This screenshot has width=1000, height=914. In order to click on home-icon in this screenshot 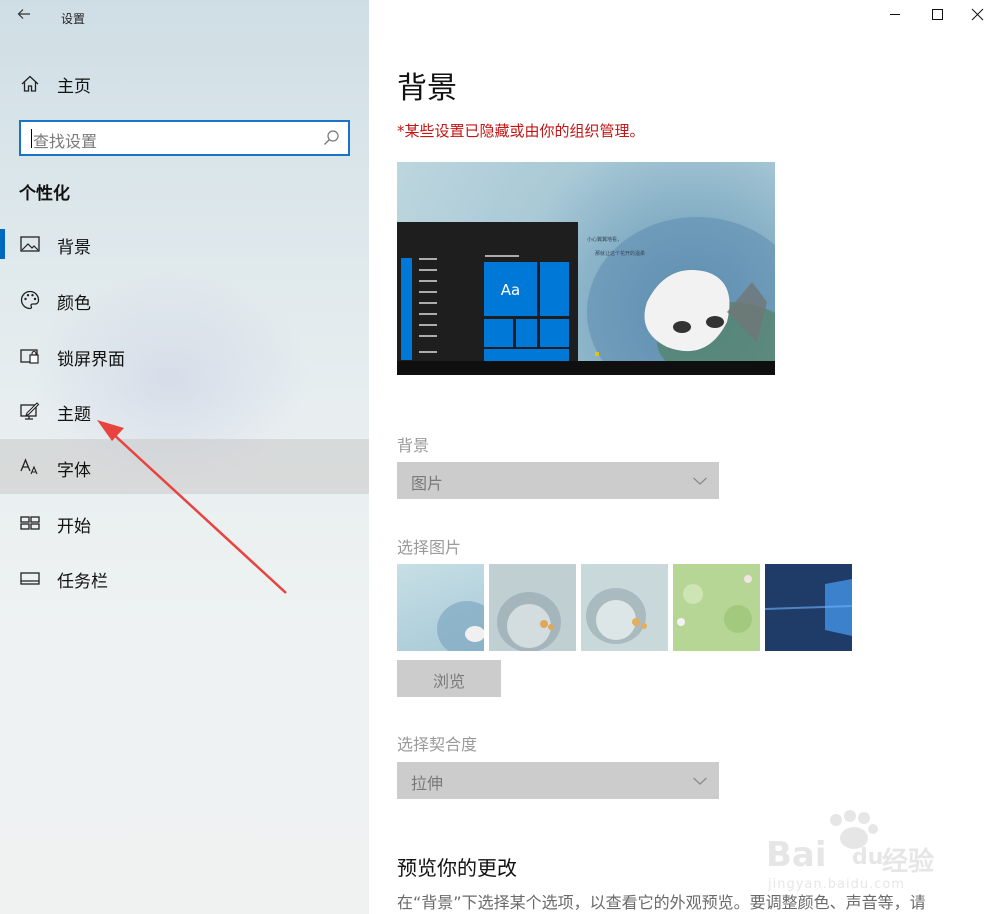, I will do `click(30, 83)`.